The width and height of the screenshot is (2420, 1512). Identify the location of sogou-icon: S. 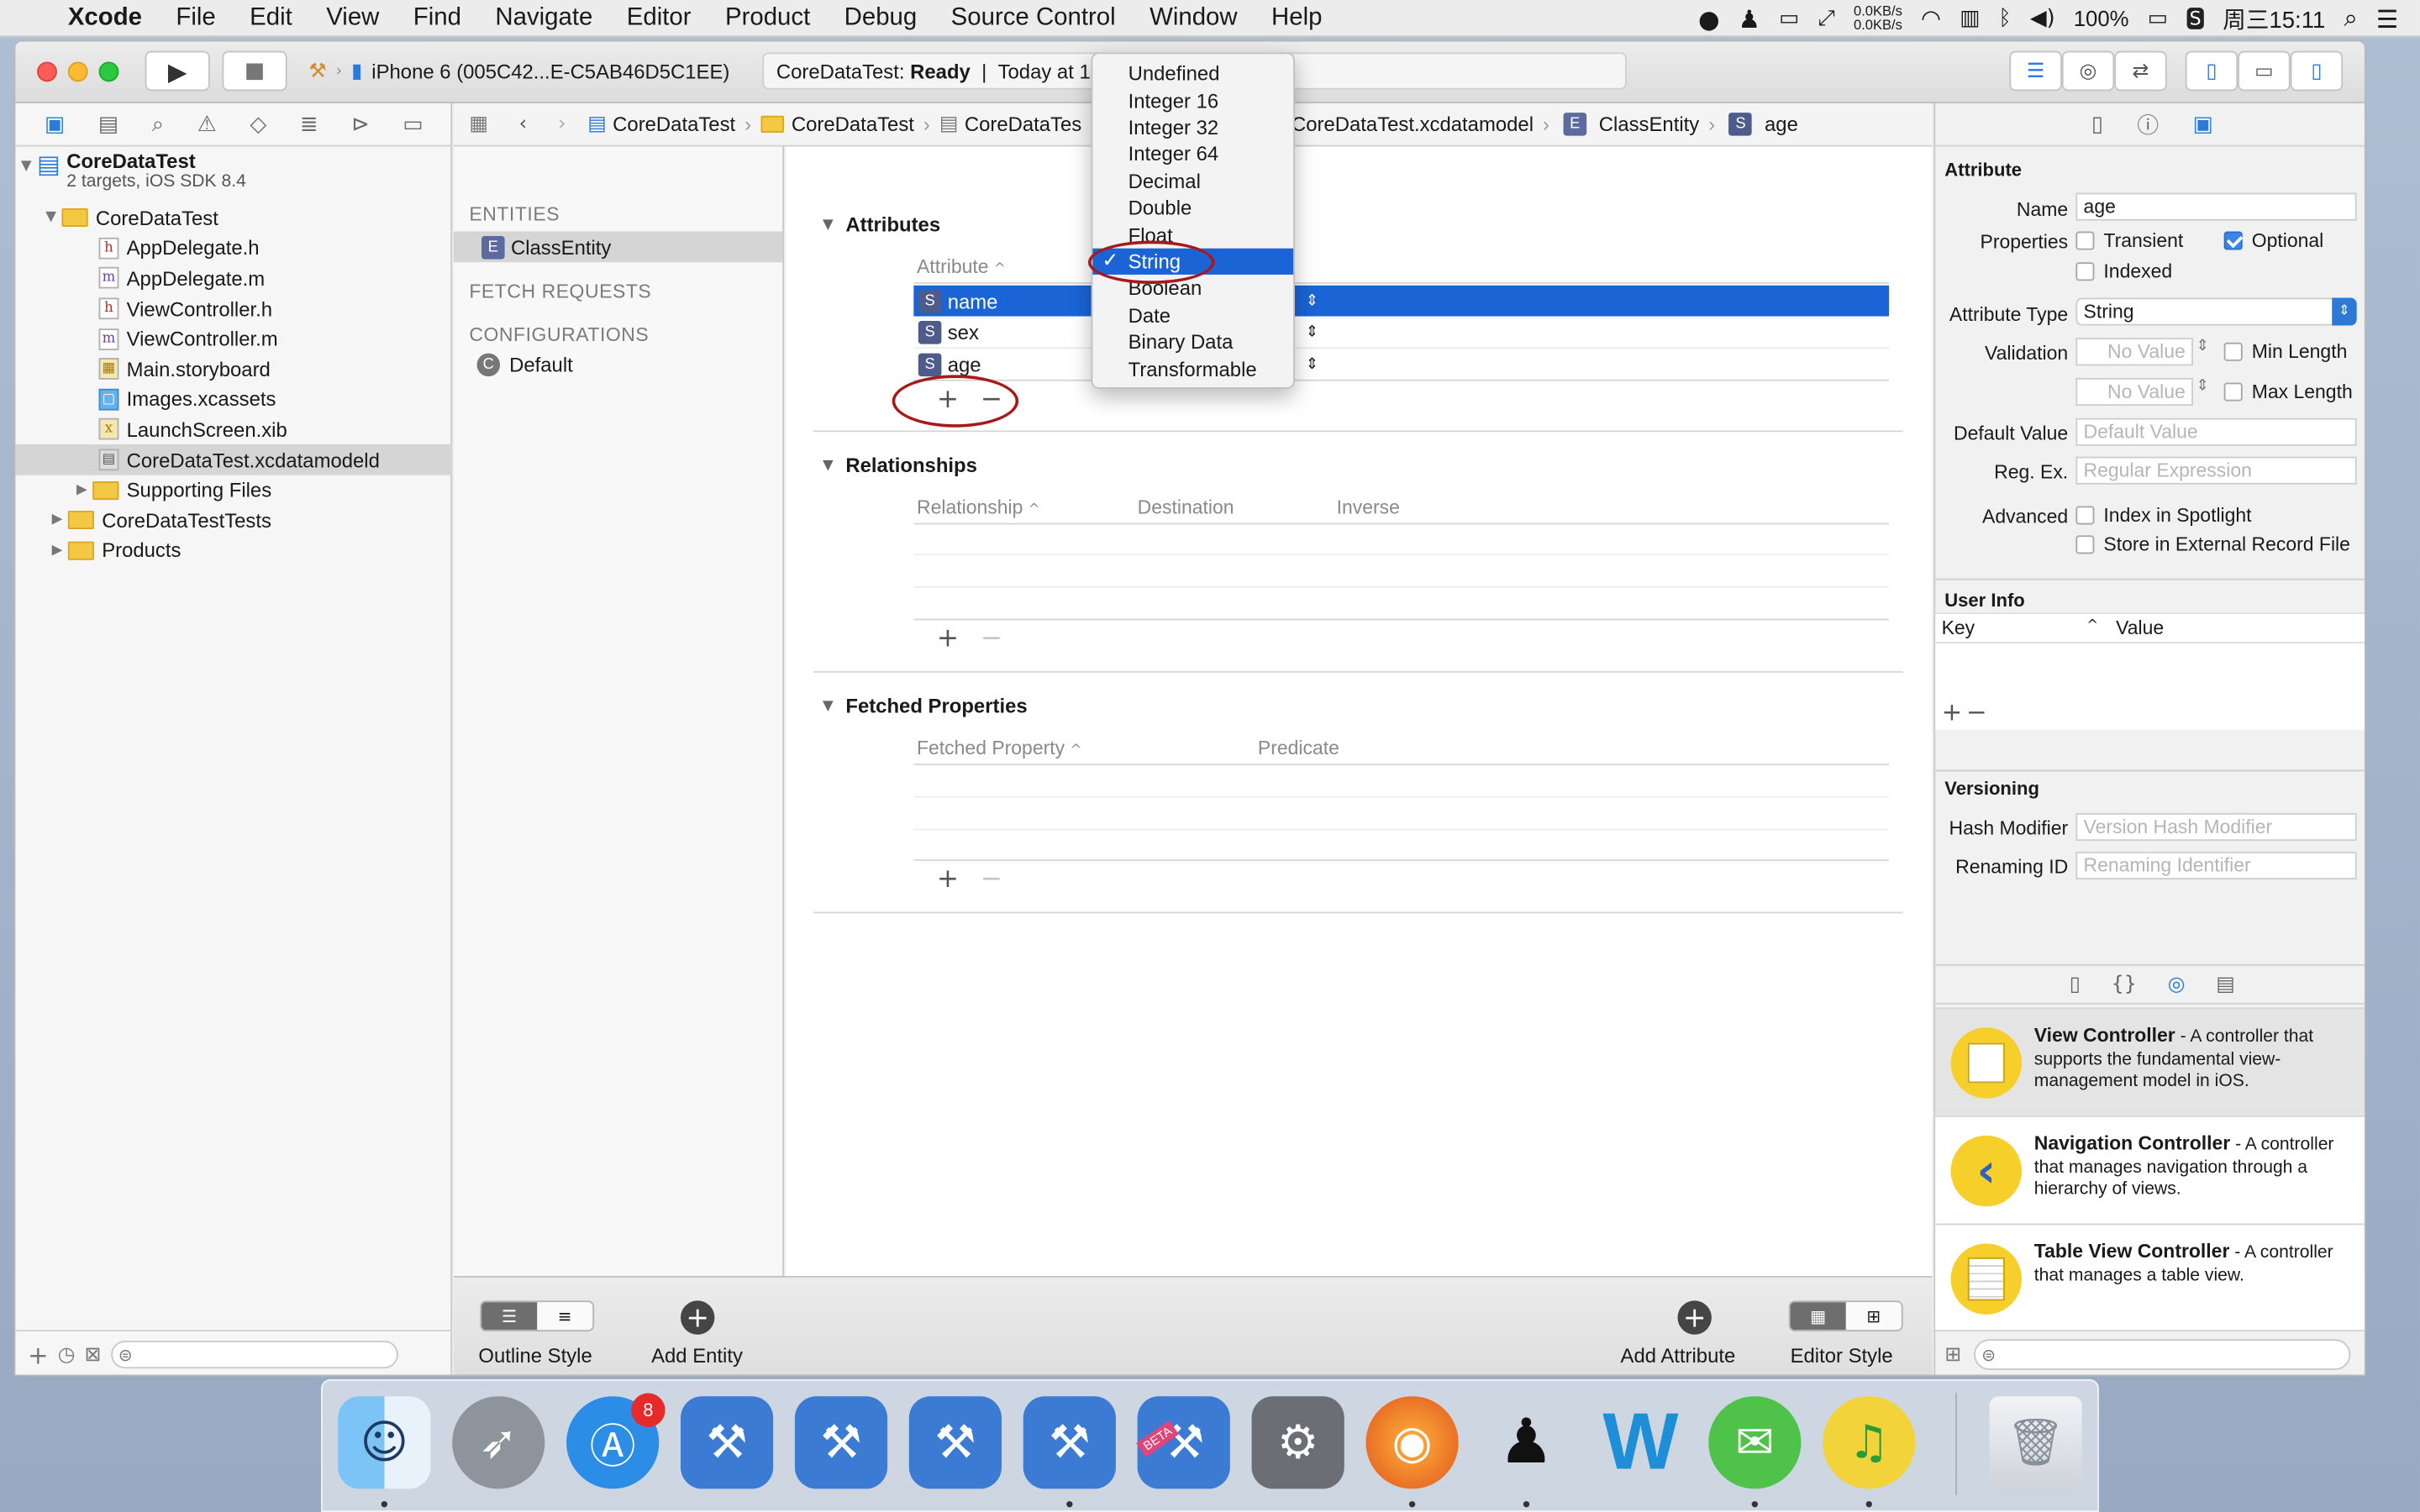
(2195, 18).